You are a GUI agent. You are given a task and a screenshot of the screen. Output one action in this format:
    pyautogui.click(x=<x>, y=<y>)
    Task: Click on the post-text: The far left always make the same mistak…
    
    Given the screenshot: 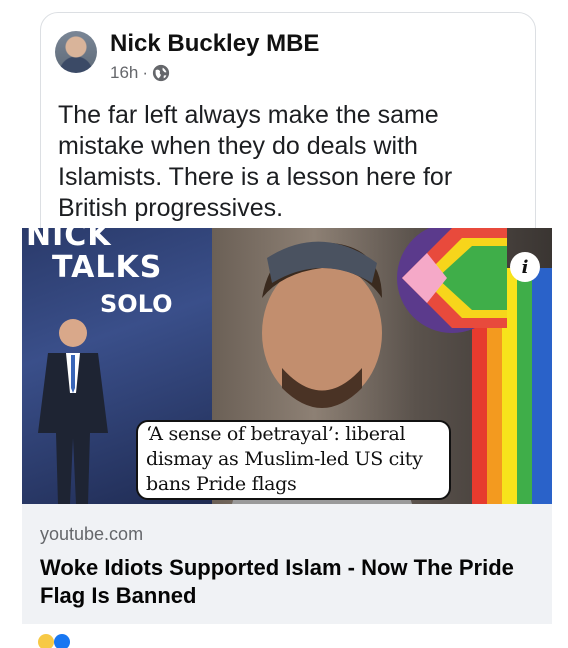 What is the action you would take?
    pyautogui.click(x=255, y=161)
    